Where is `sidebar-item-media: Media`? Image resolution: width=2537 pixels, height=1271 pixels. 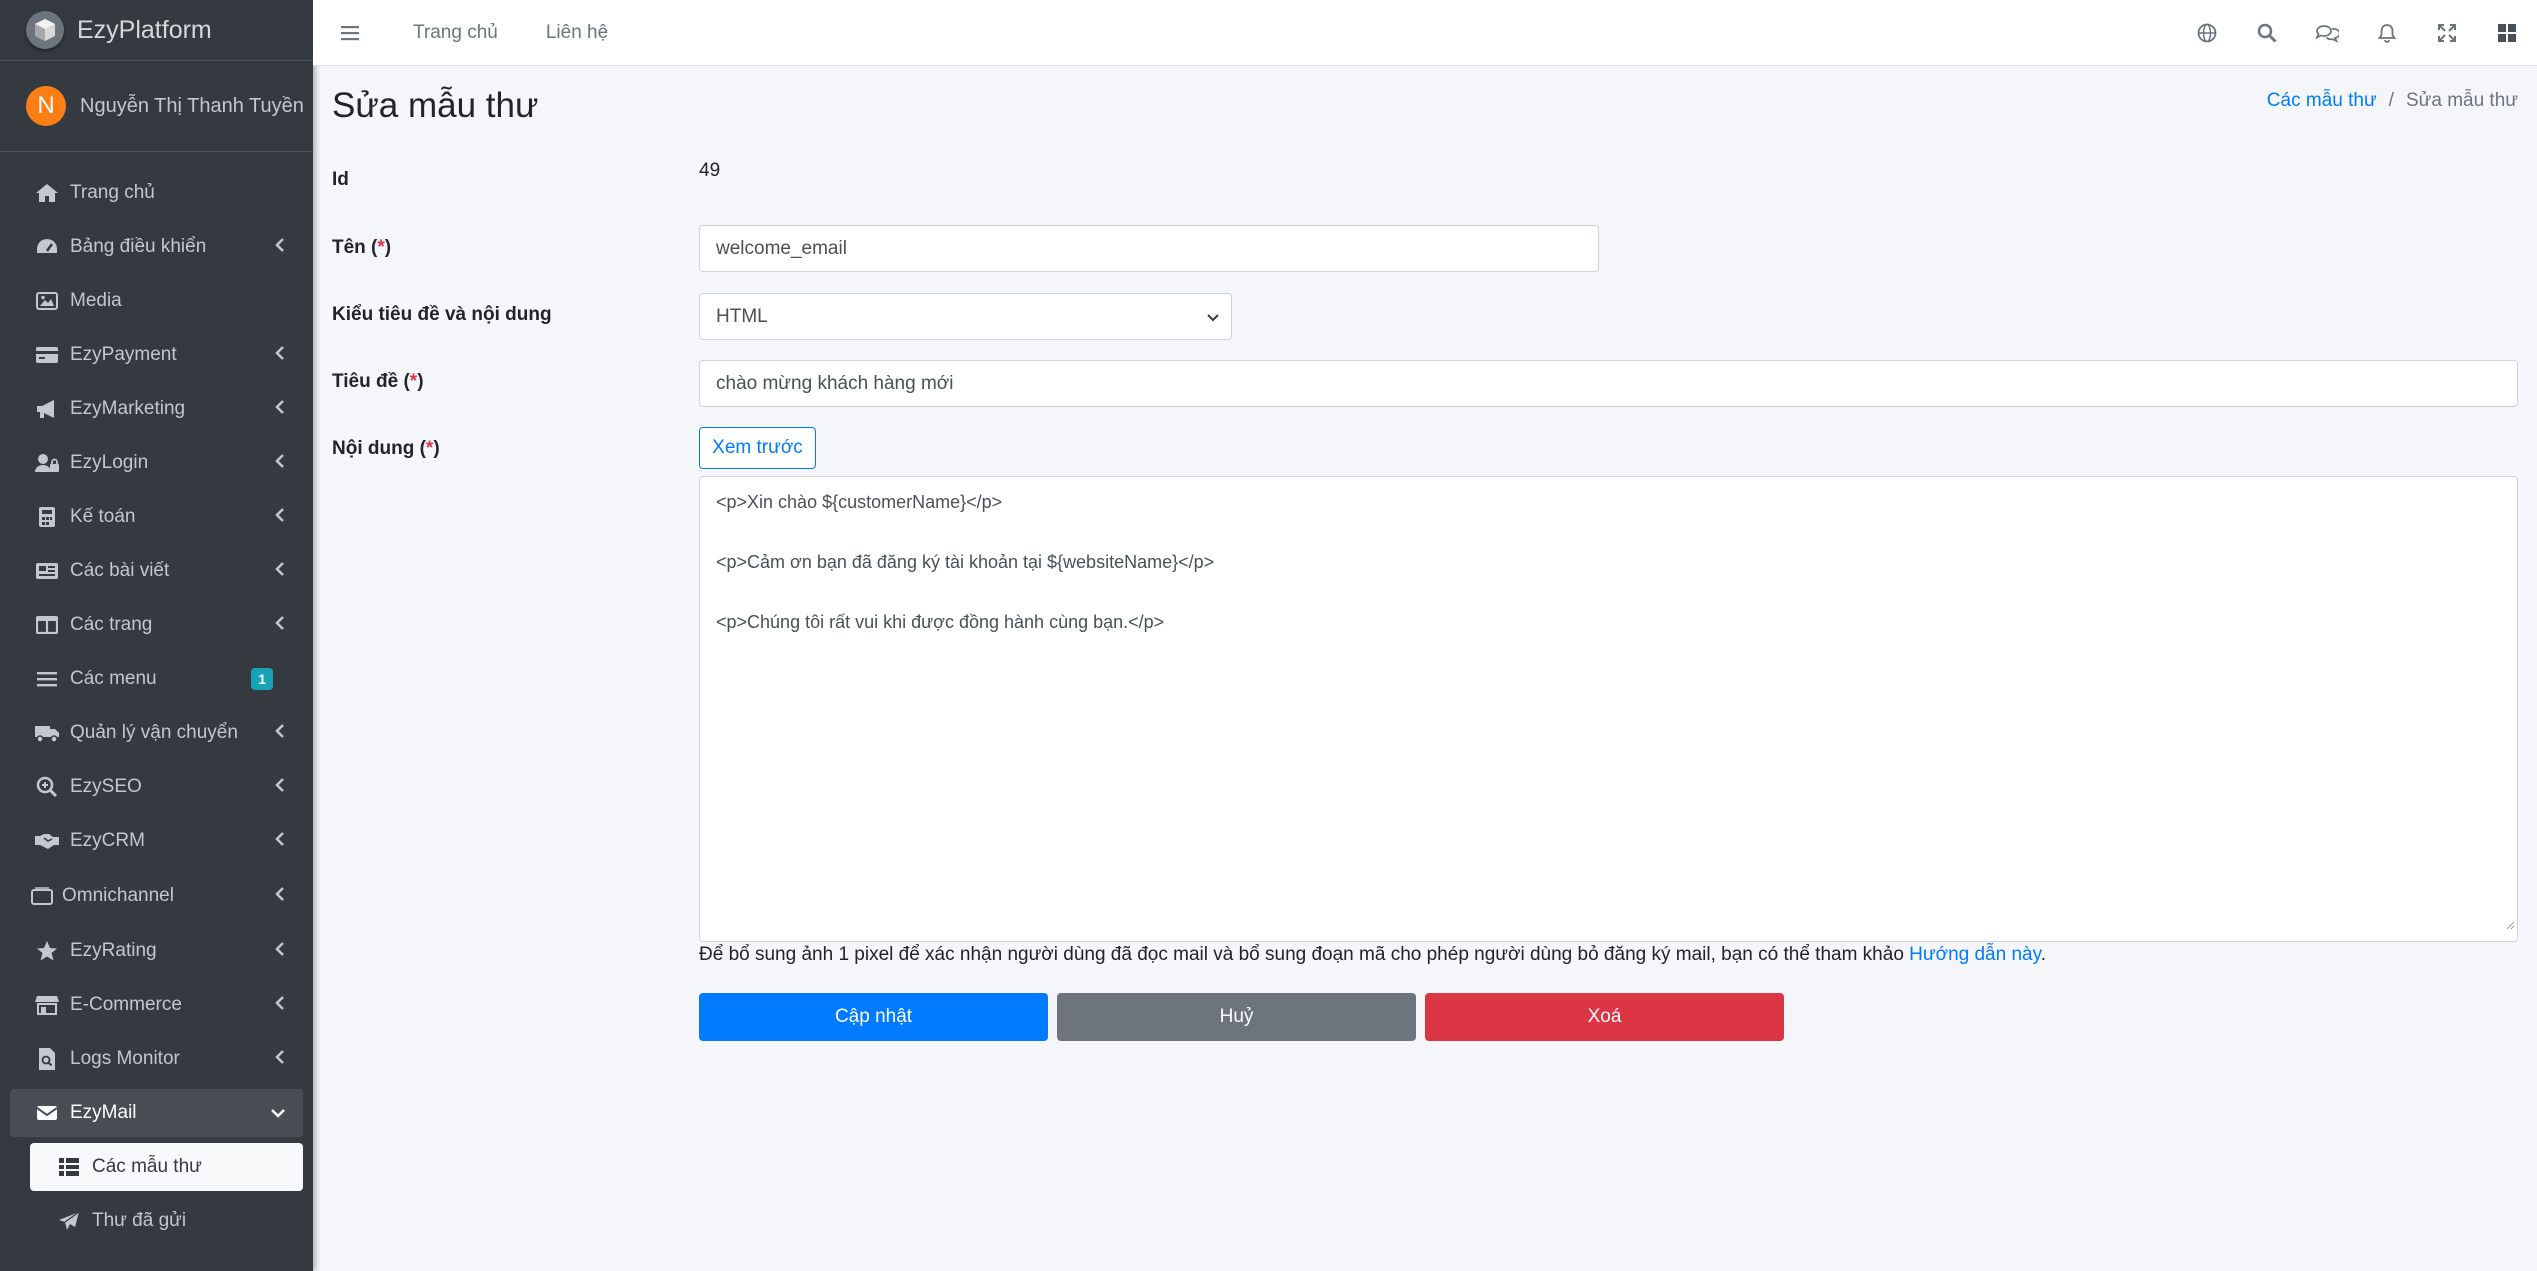
sidebar-item-media: Media is located at coordinates (156, 301).